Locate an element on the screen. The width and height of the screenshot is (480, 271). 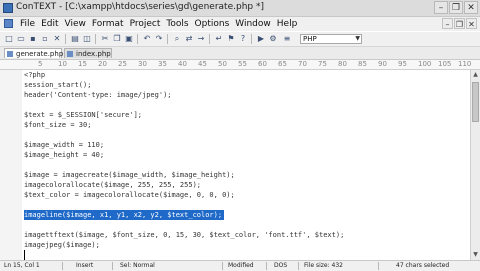
code-line: session_start(); is located at coordinates (58, 85).